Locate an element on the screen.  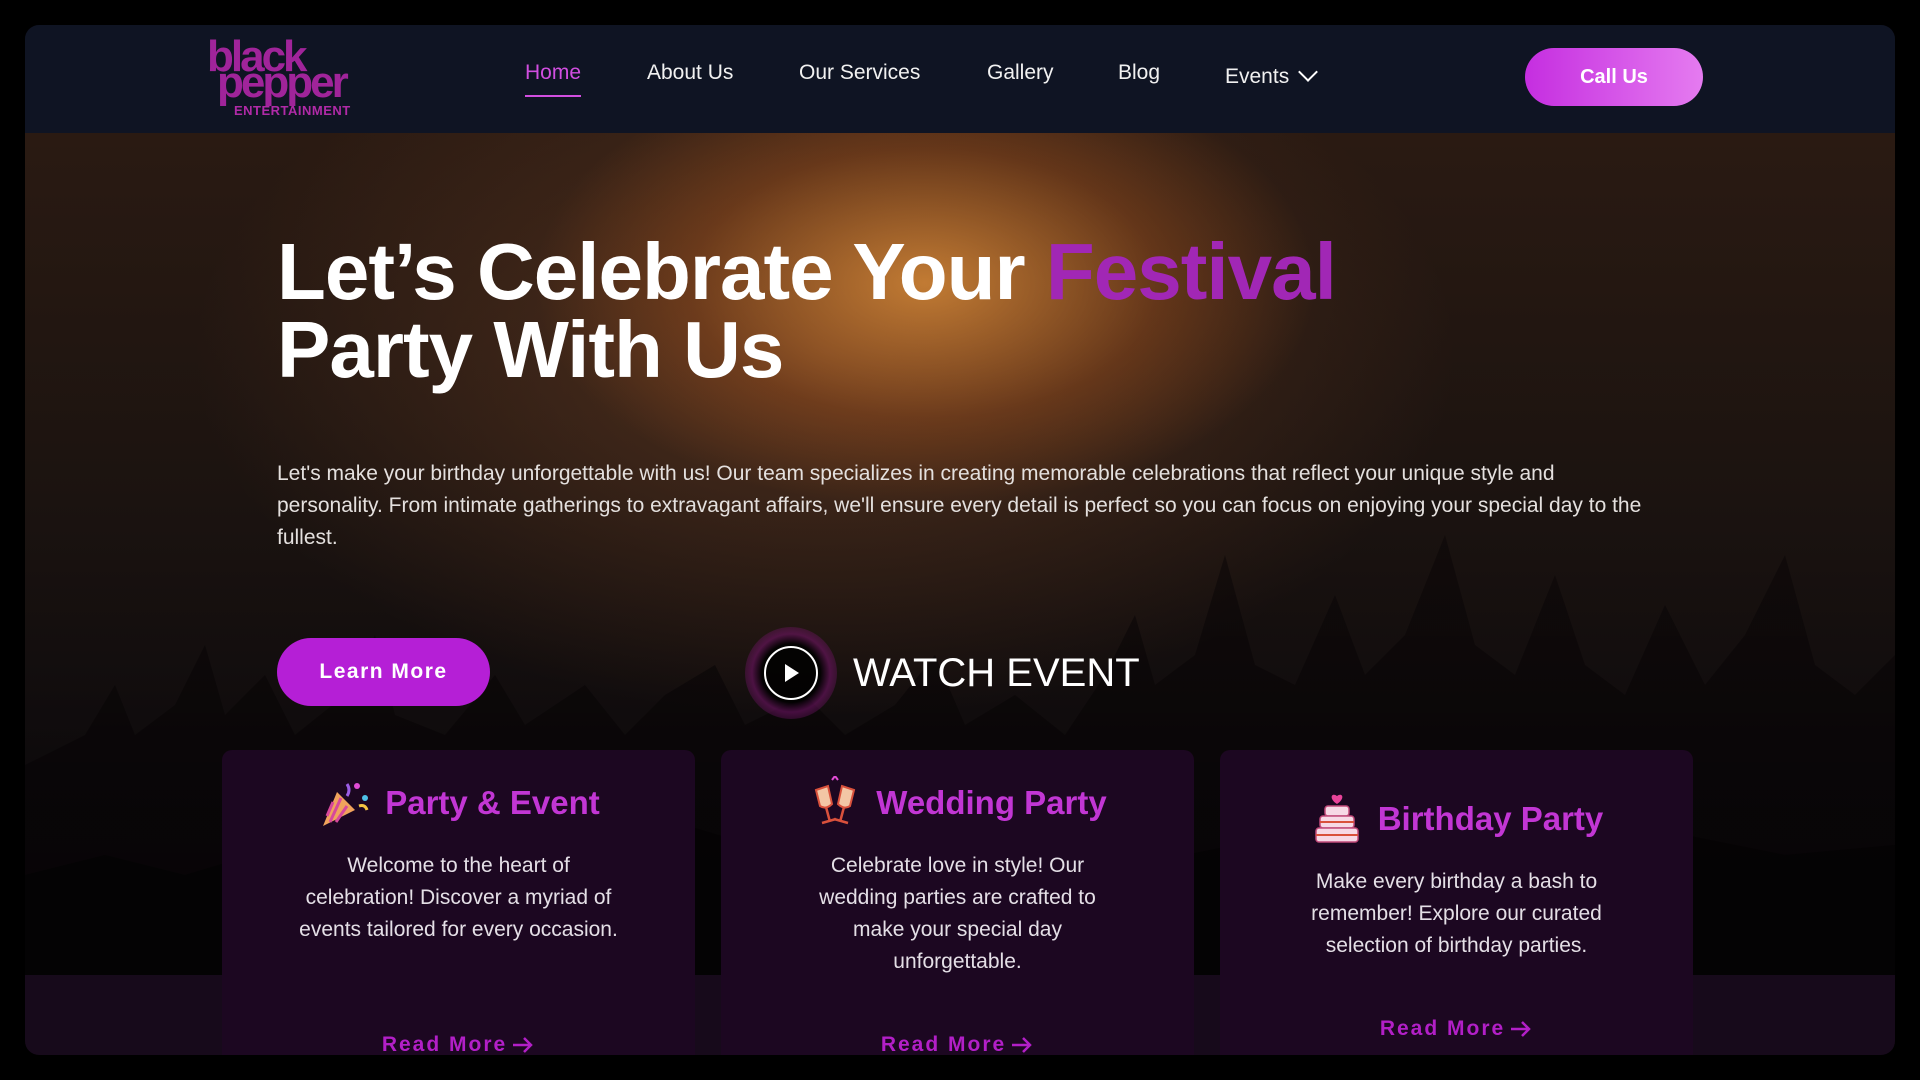
card-header: Wedding Party is located at coordinates (957, 803).